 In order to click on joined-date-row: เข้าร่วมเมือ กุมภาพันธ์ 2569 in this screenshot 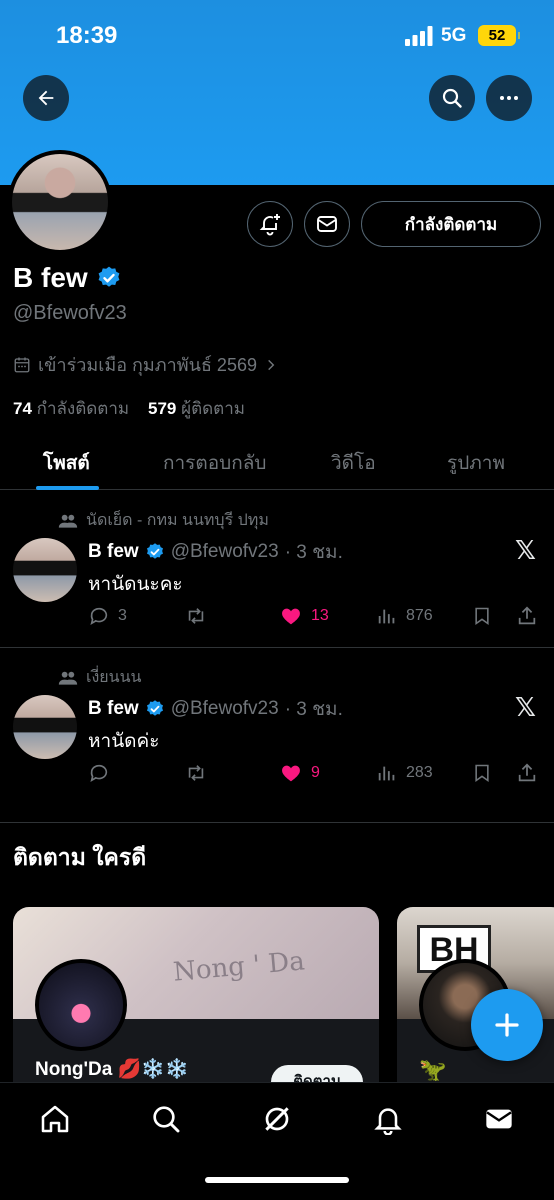, I will do `click(145, 364)`.